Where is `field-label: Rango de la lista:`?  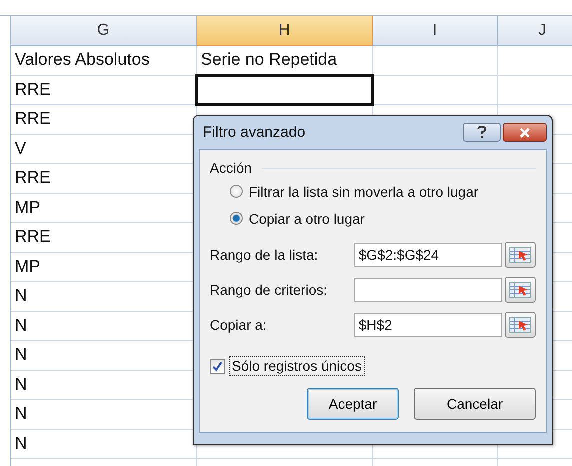
field-label: Rango de la lista: is located at coordinates (265, 255).